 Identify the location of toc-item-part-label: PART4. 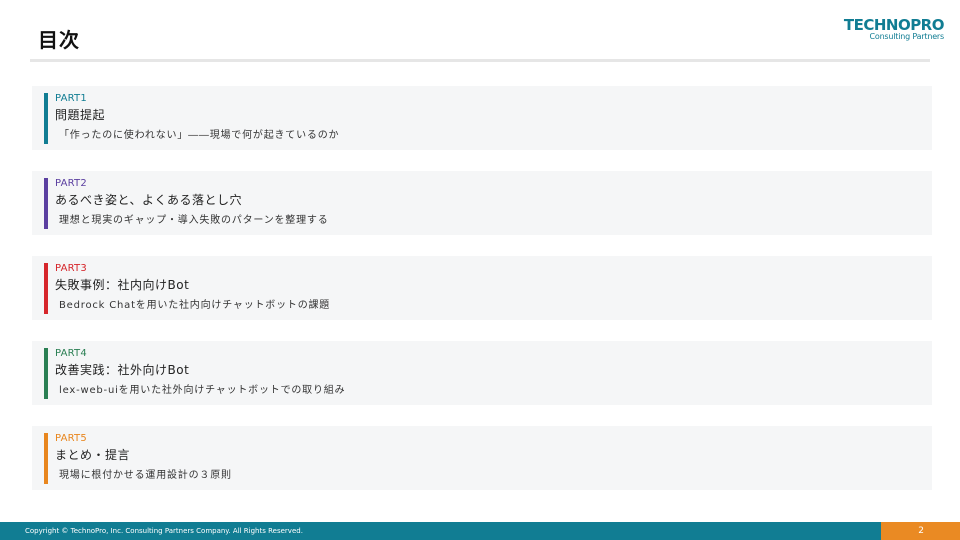
(71, 353).